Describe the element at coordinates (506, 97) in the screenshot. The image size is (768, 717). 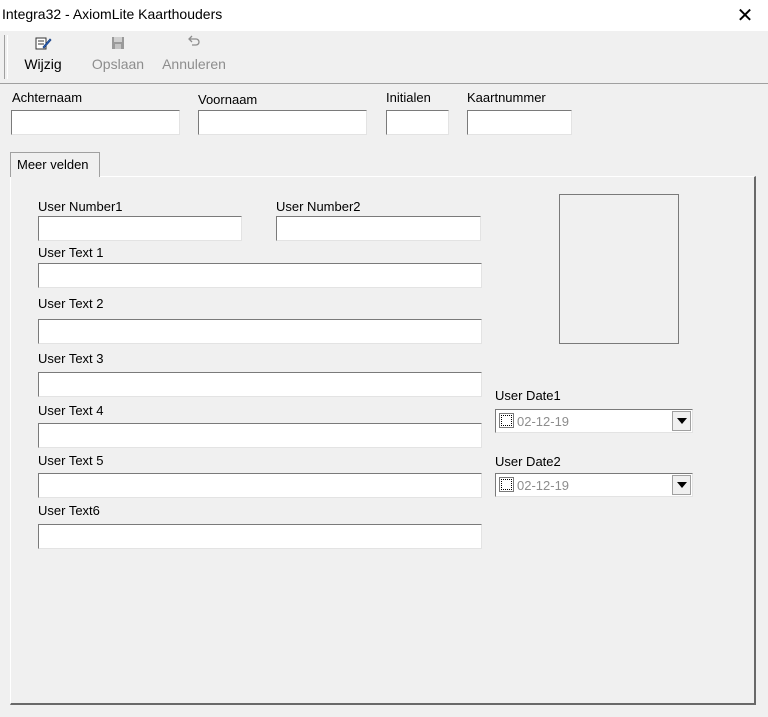
I see `kaartnummer-label: Kaartnummer` at that location.